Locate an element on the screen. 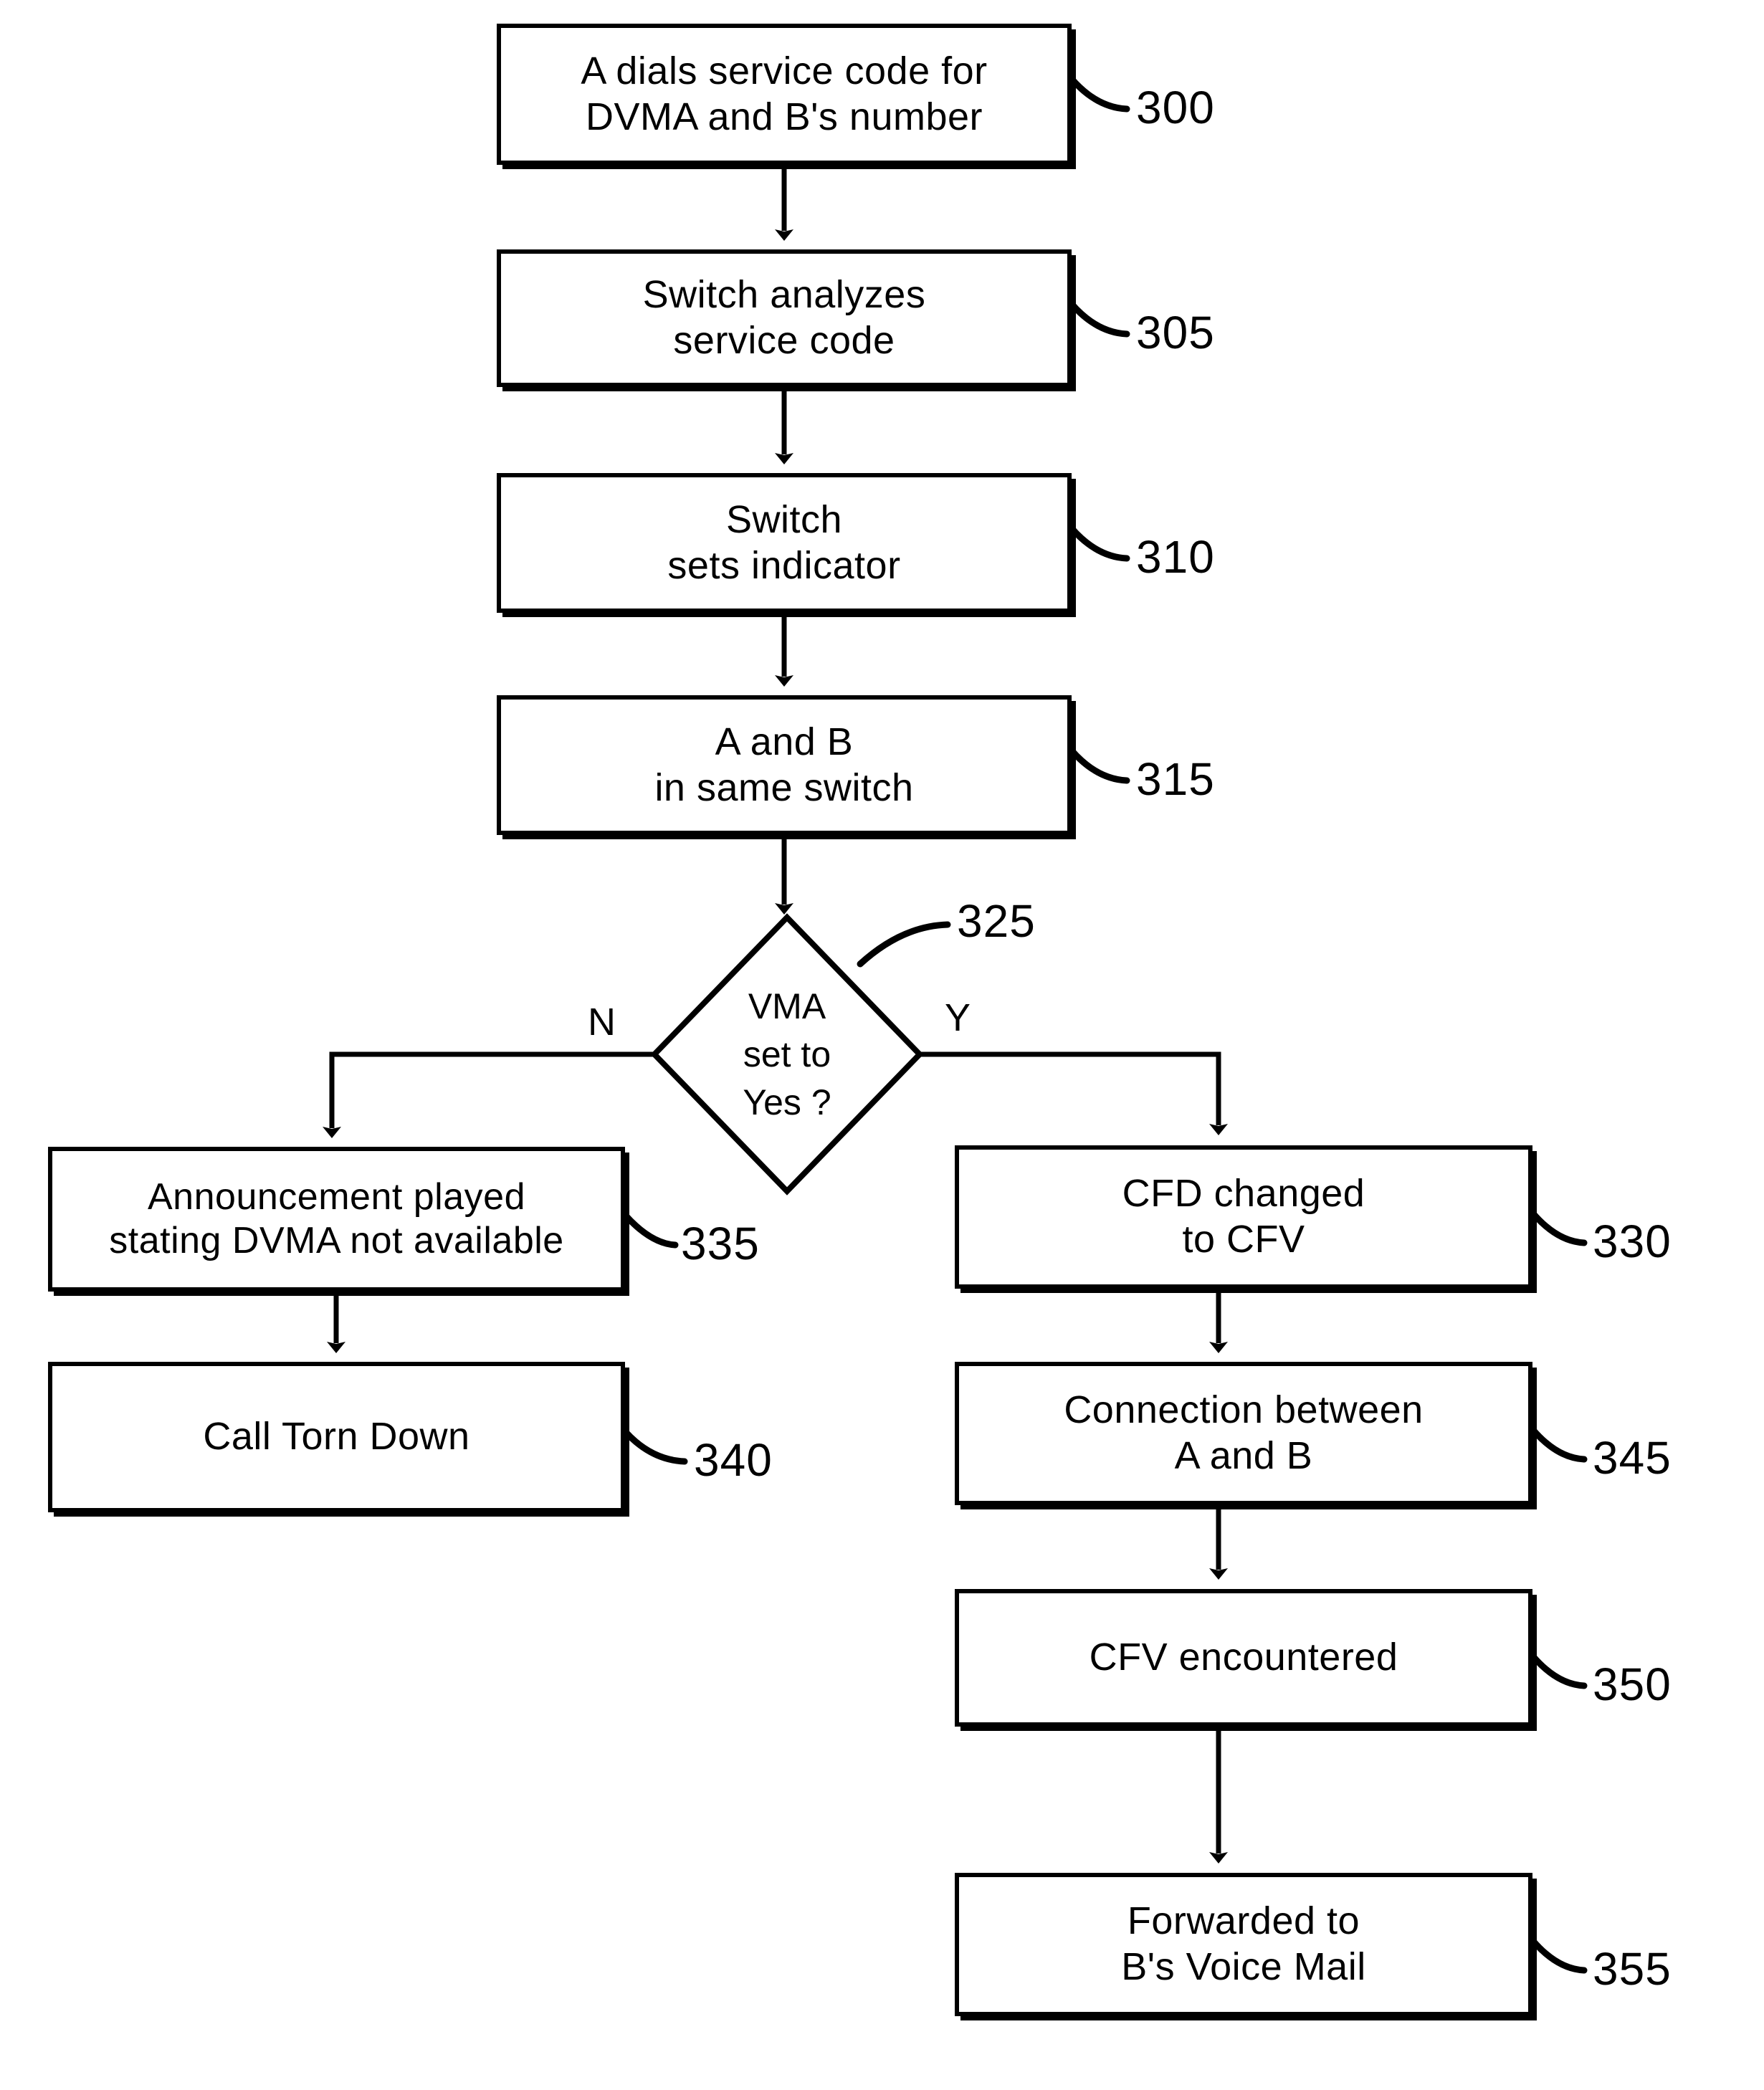 The image size is (1764, 2090). node-330-label: CFD changed to CFV is located at coordinates (1244, 1216).